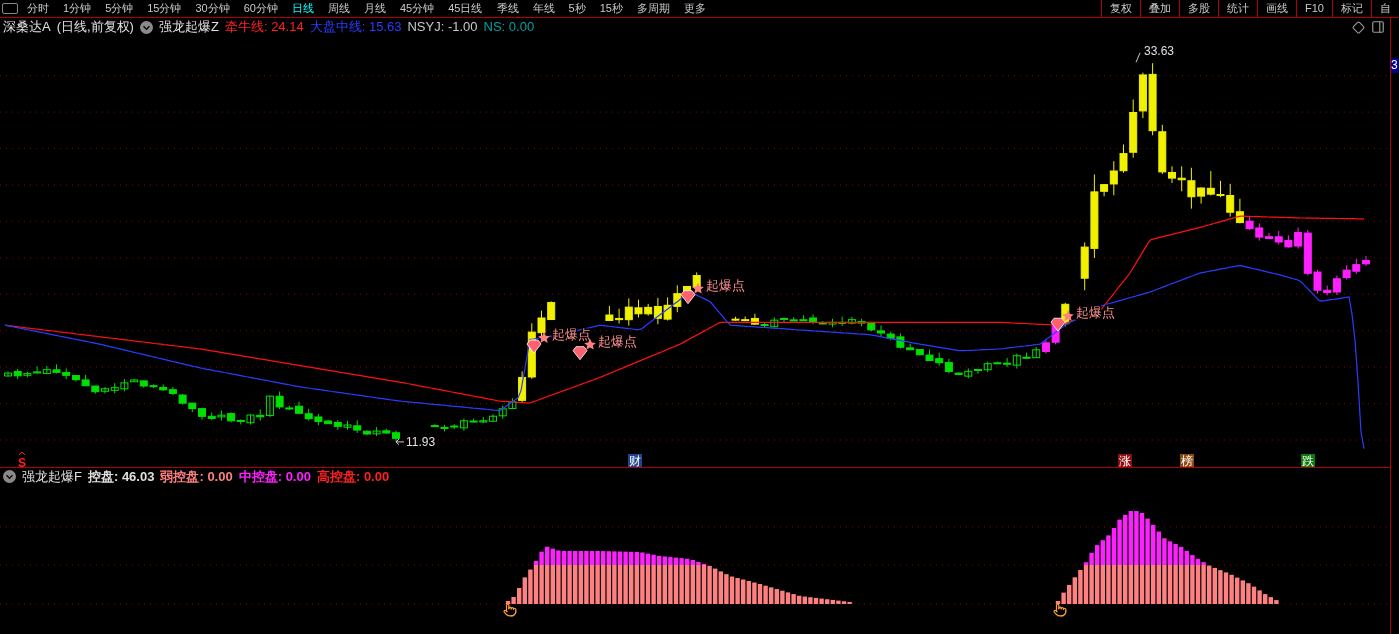  I want to click on series-value: 高控盘: 0.00, so click(353, 476).